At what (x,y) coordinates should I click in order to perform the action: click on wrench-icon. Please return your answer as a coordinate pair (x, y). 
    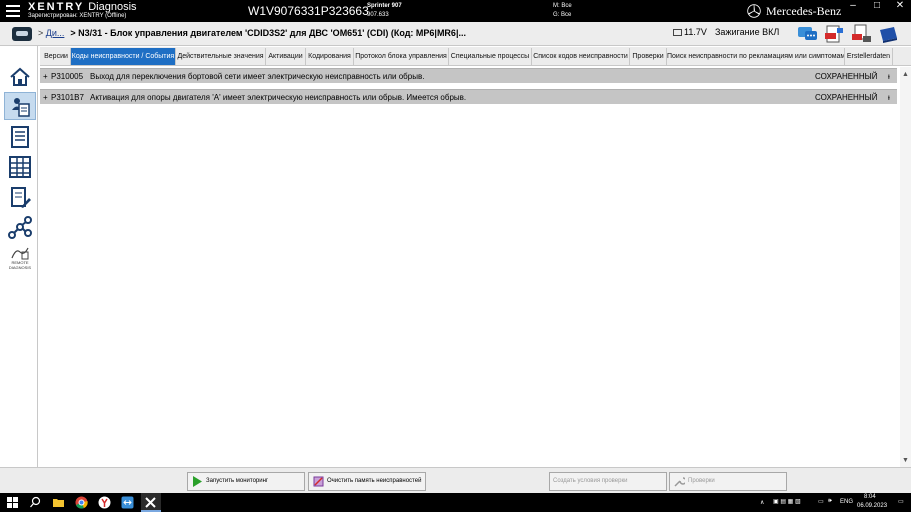
    Looking at the image, I should click on (679, 482).